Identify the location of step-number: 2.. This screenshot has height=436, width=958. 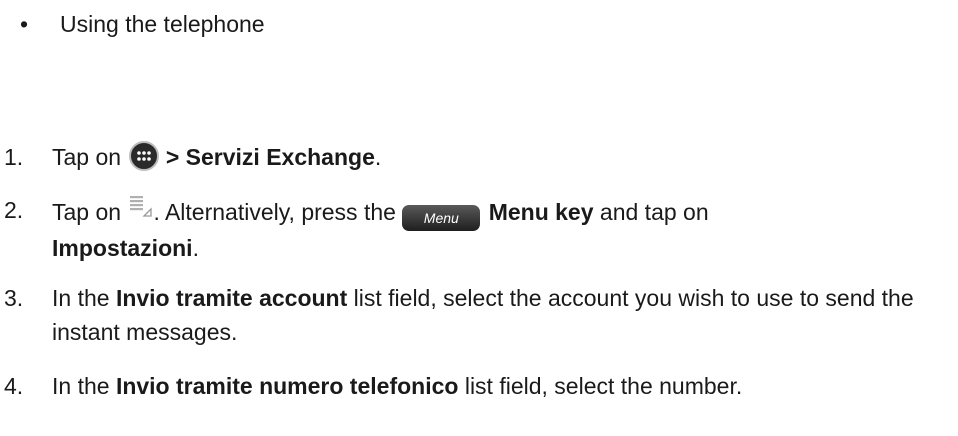
(14, 210).